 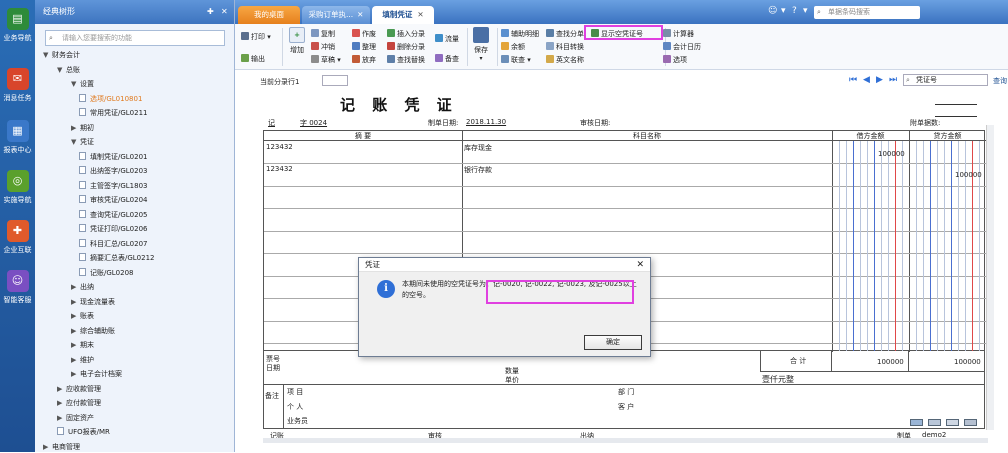 What do you see at coordinates (113, 186) in the screenshot?
I see `tree-item: 主管签字/GL1803` at bounding box center [113, 186].